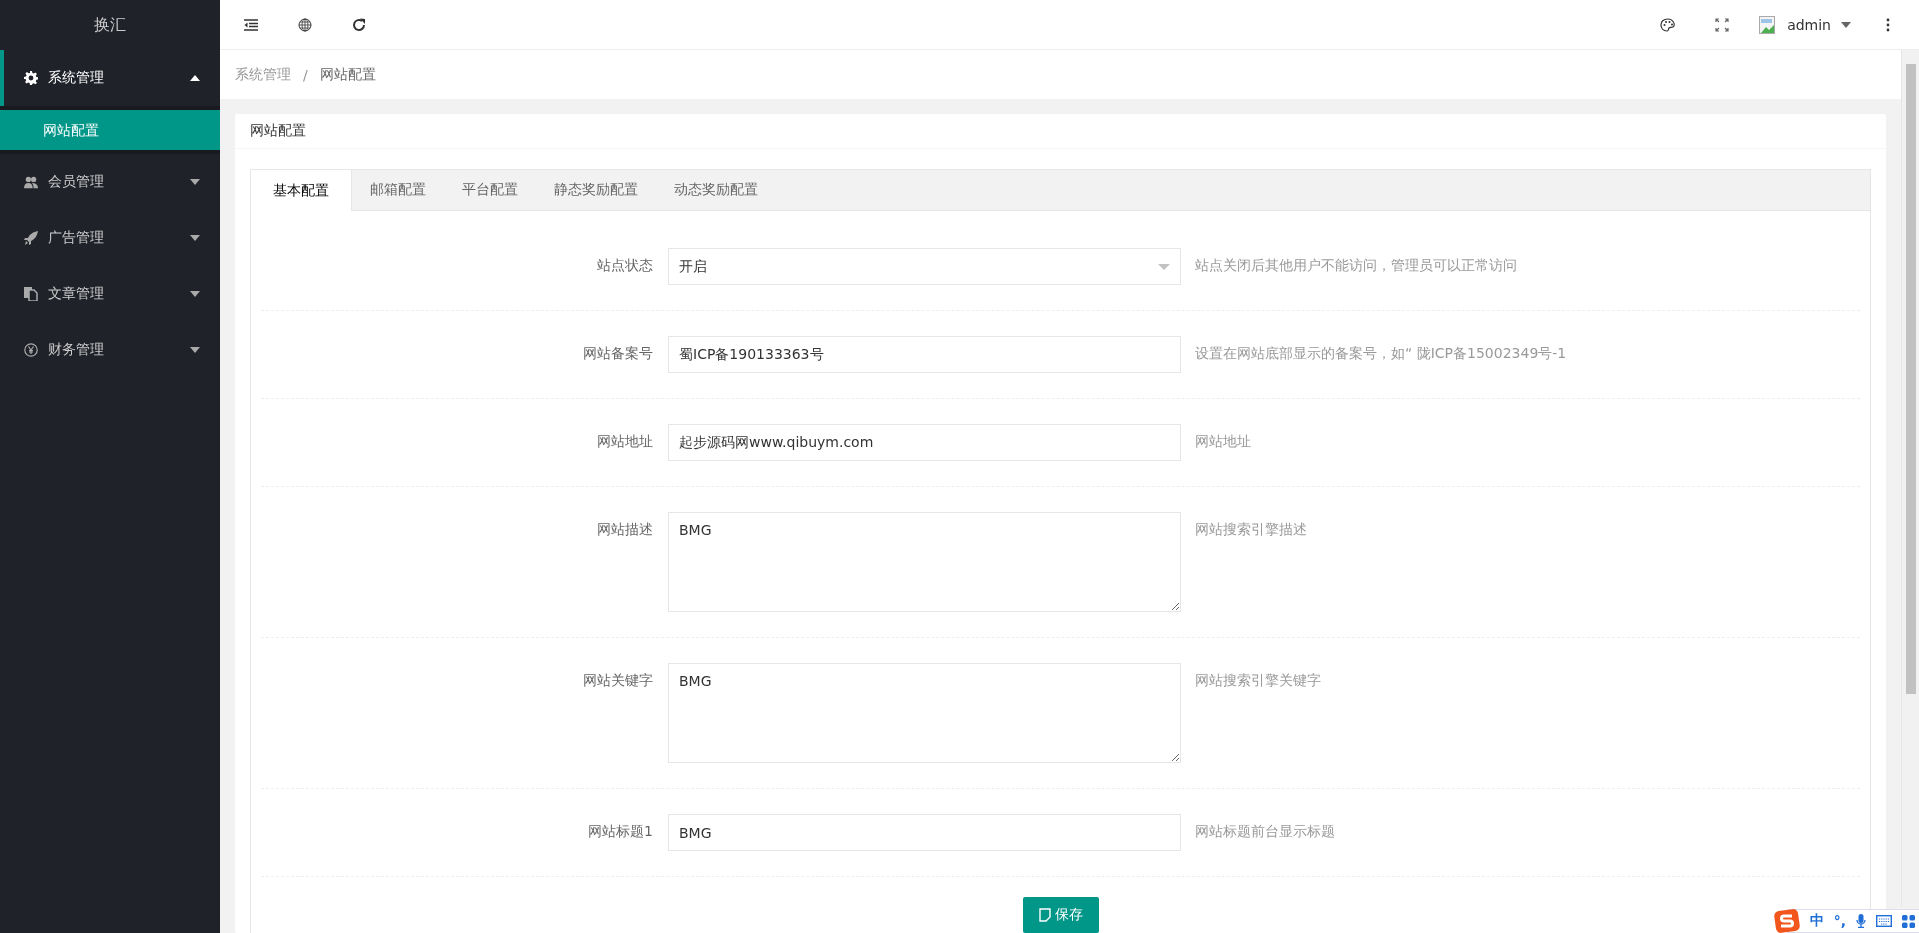 Image resolution: width=1919 pixels, height=933 pixels. Describe the element at coordinates (1910, 478) in the screenshot. I see `scrollbar` at that location.